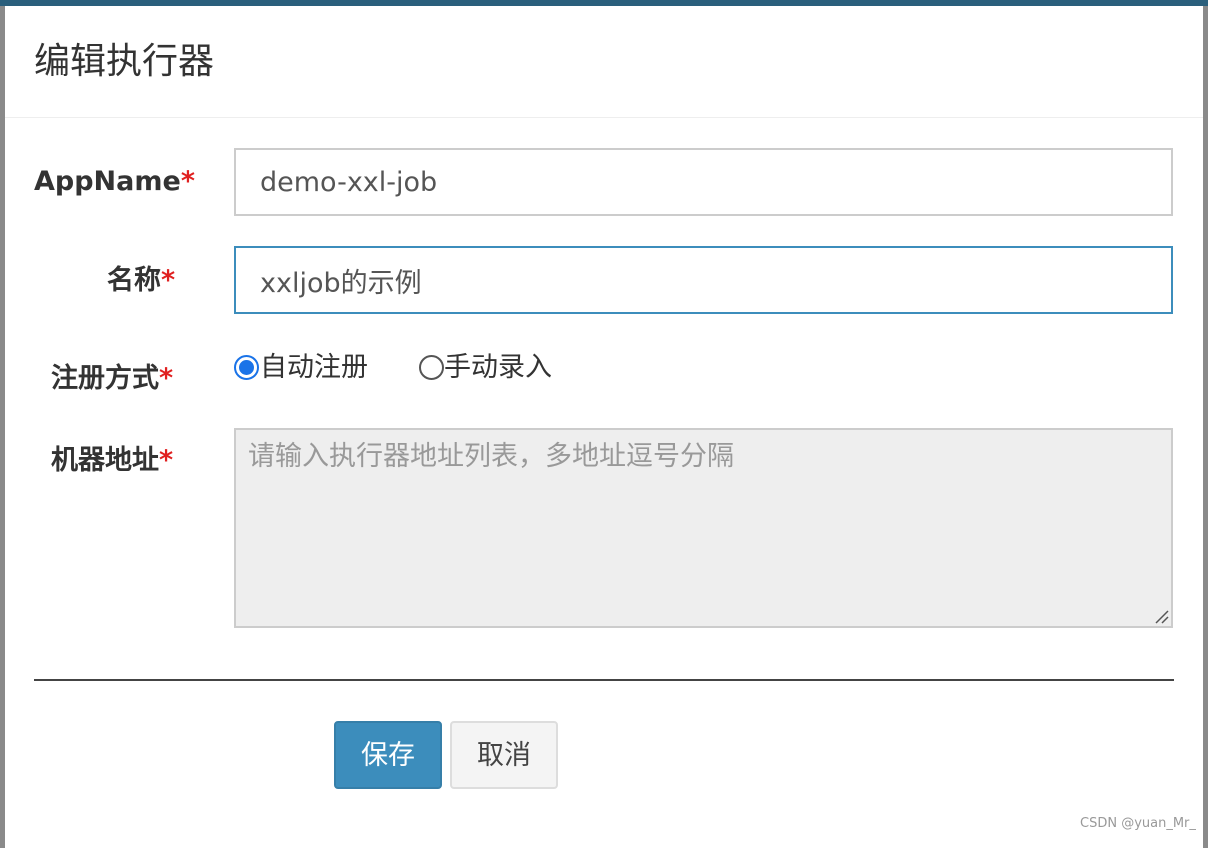 This screenshot has width=1208, height=848. What do you see at coordinates (504, 755) in the screenshot?
I see `cancel-button: 取消` at bounding box center [504, 755].